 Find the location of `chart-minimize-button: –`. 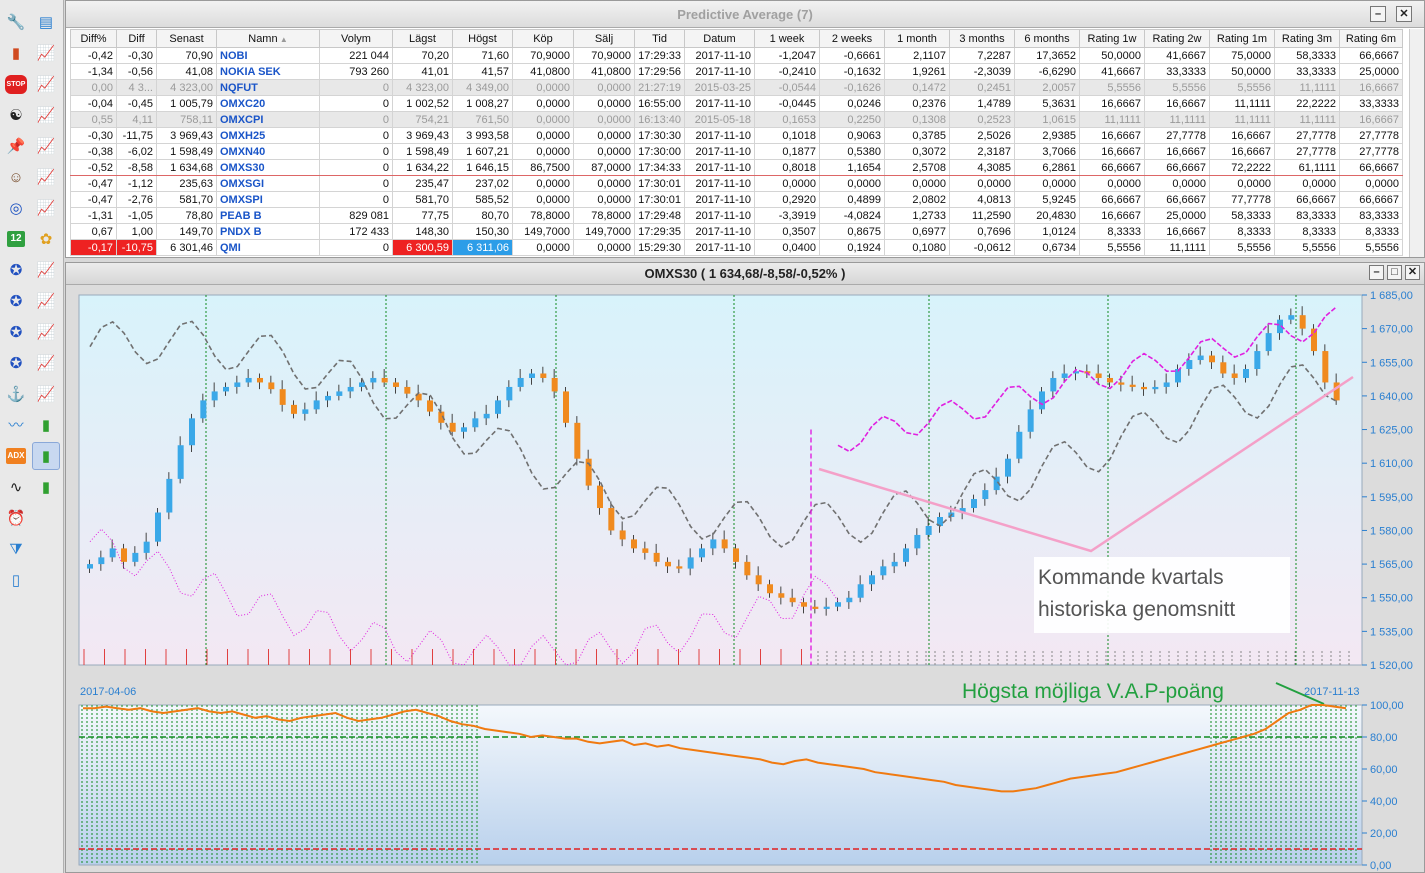

chart-minimize-button: – is located at coordinates (1376, 272).